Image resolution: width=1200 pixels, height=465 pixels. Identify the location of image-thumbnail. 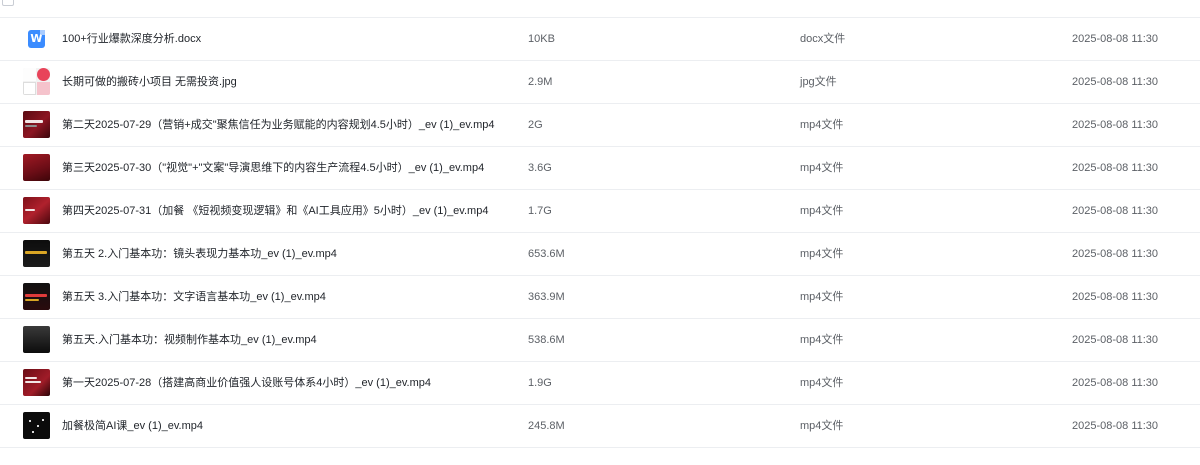
(36, 81).